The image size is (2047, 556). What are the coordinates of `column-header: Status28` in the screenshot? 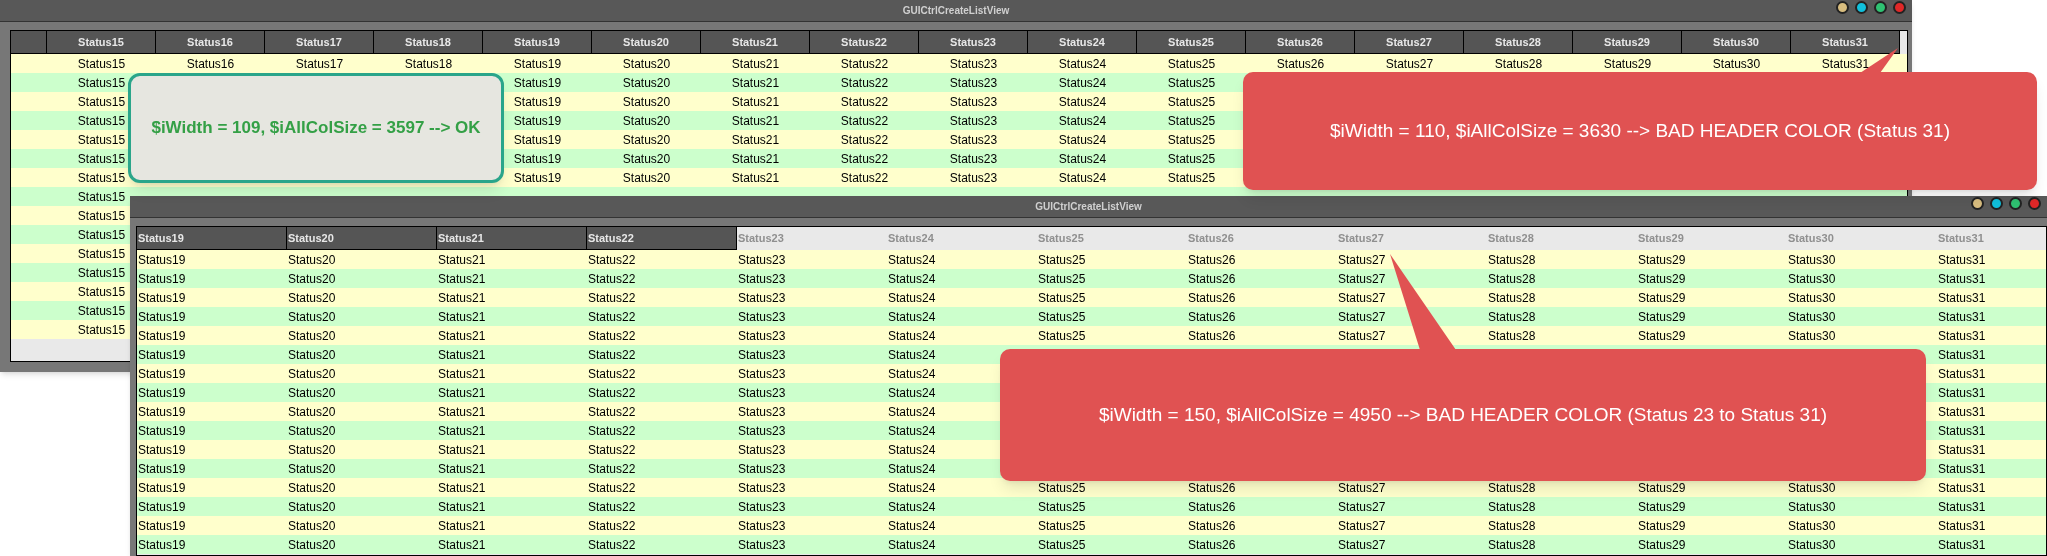 It's located at (1518, 42).